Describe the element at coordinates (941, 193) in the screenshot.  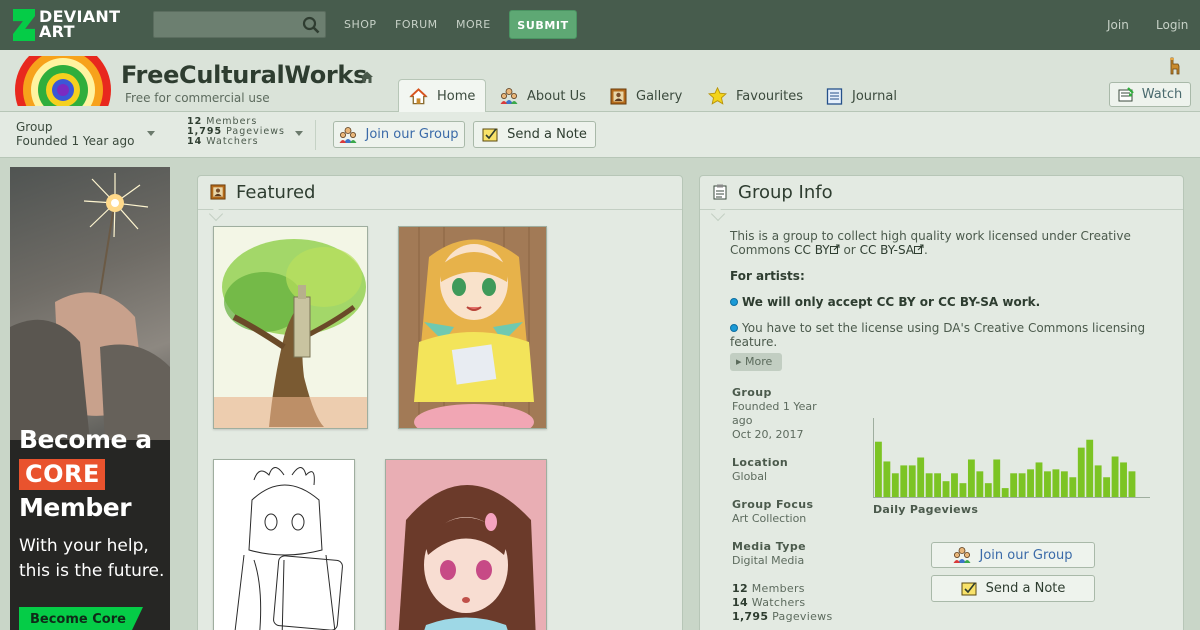
I see `group-info-header: Group Info` at that location.